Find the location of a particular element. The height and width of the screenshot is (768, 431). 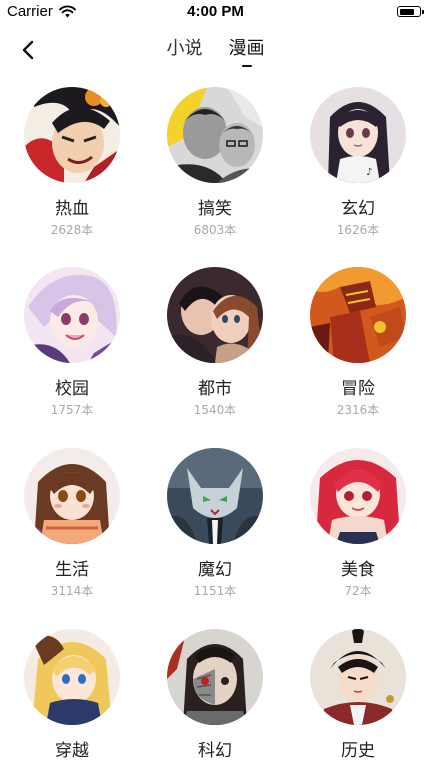

clock: 4:00 PM is located at coordinates (215, 11).